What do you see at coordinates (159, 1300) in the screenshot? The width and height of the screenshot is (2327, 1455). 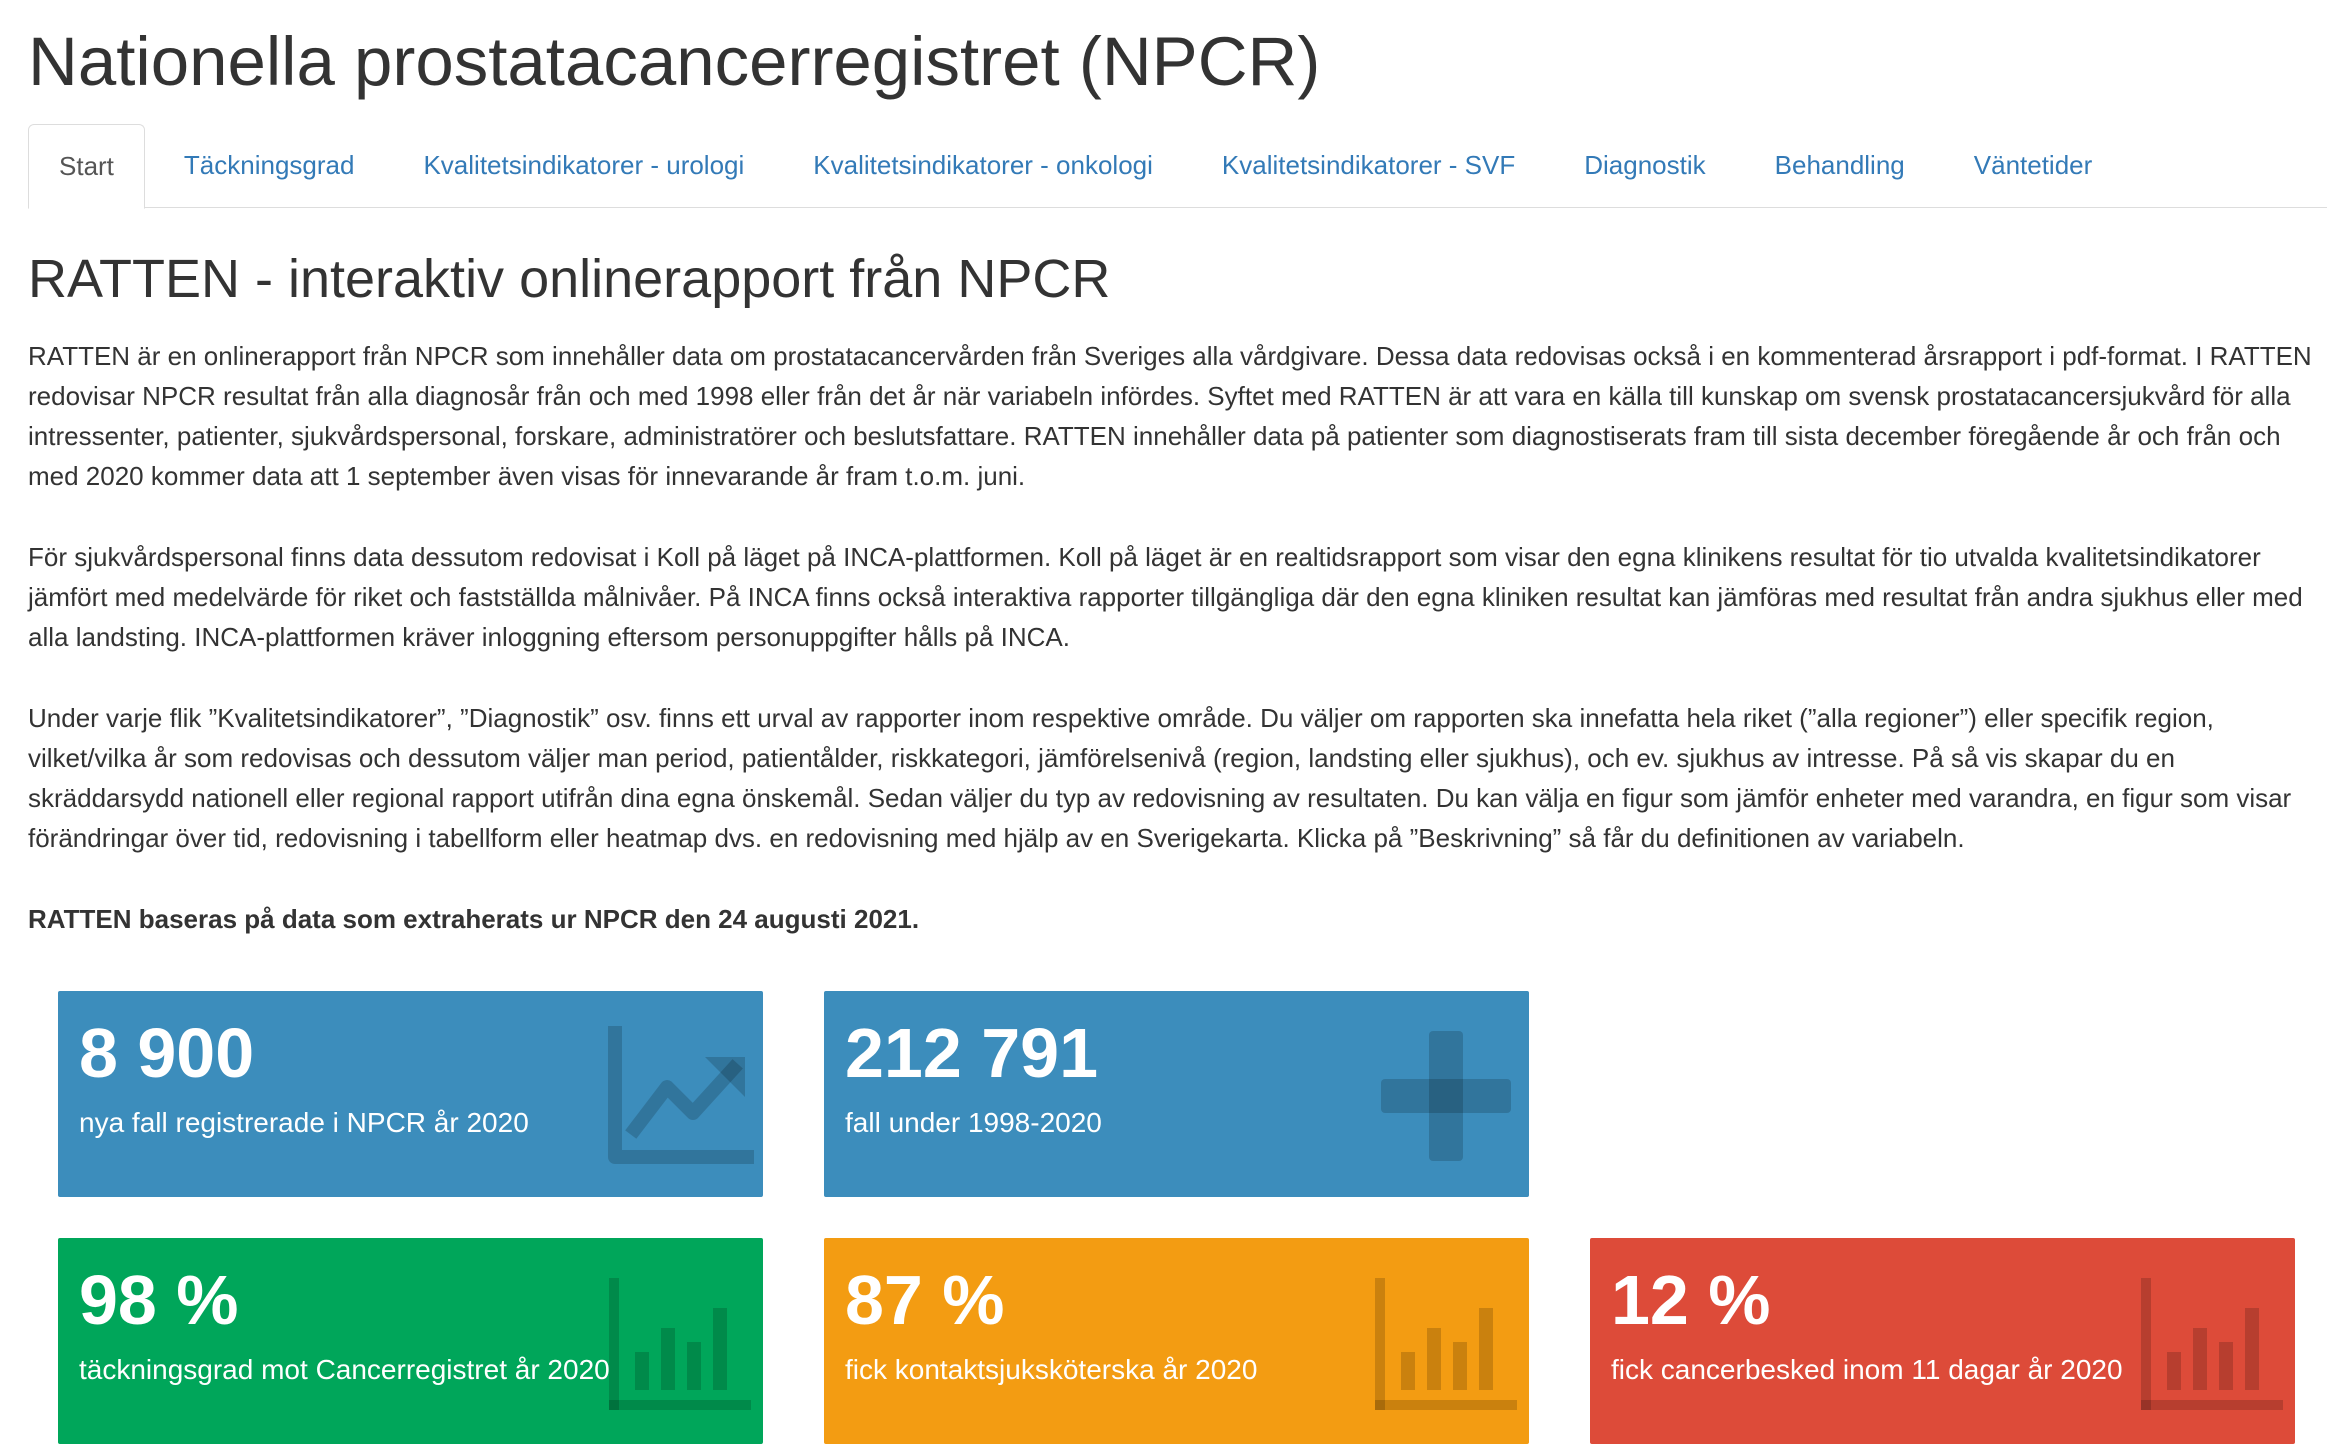 I see `value-box-value: 98 %` at bounding box center [159, 1300].